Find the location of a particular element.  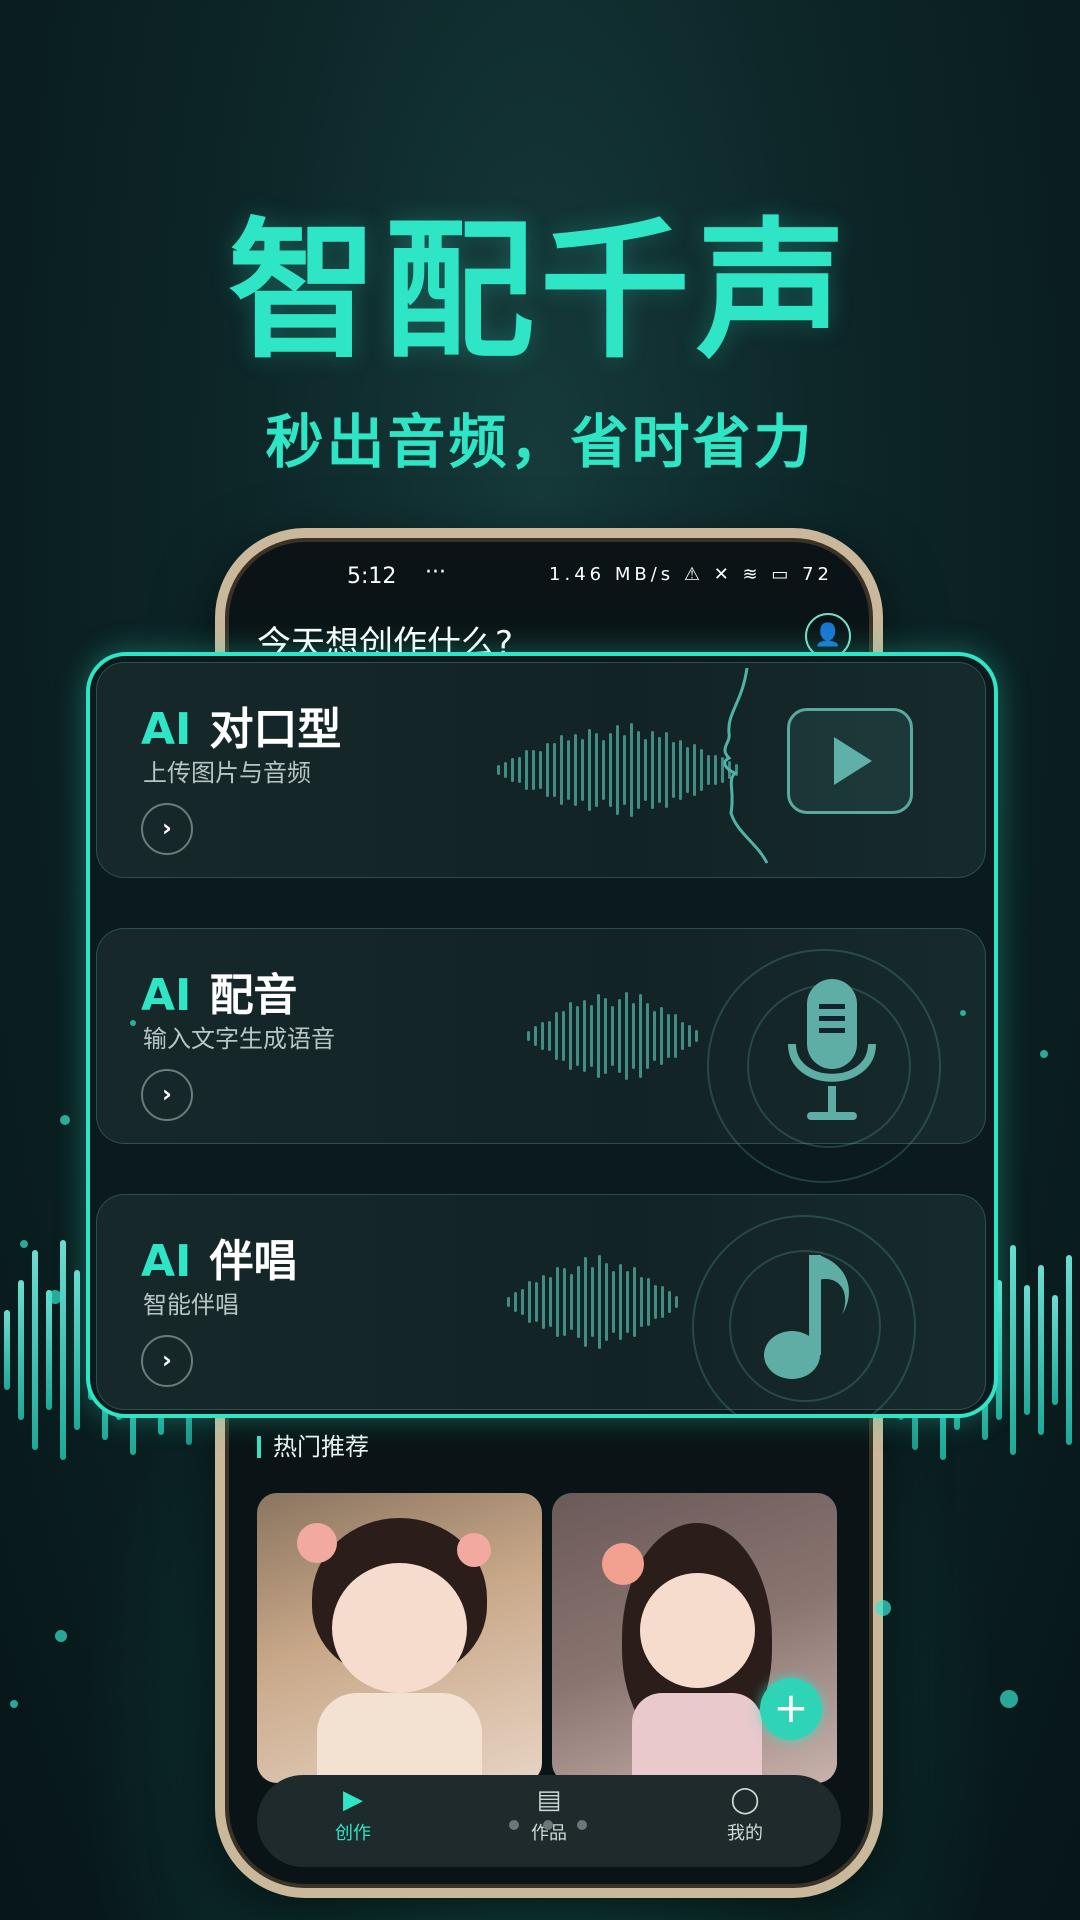

card-subtitle: 上传图片与音频 is located at coordinates (227, 773).